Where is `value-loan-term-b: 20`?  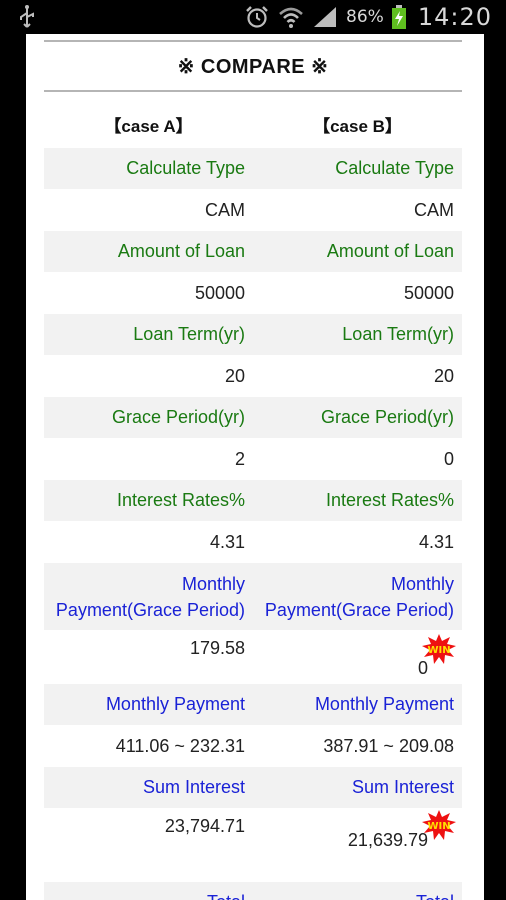 value-loan-term-b: 20 is located at coordinates (443, 376).